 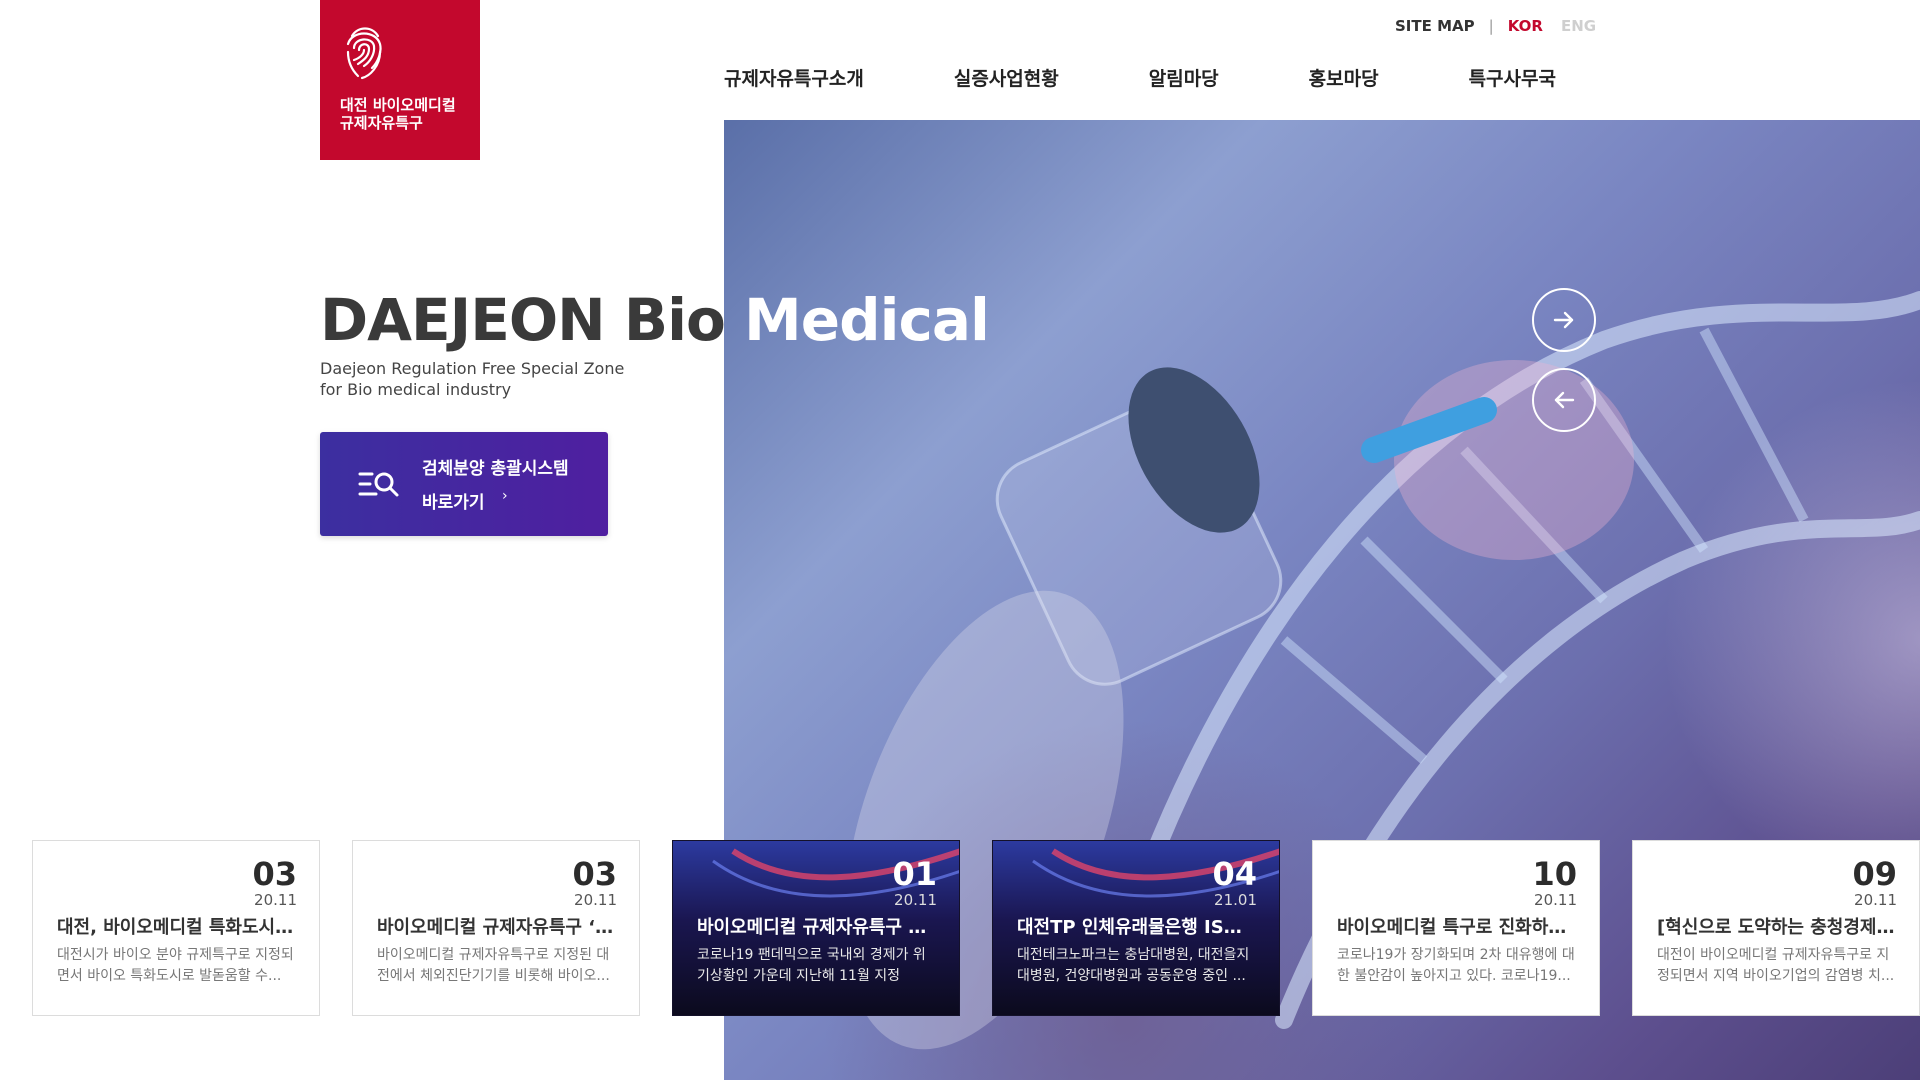 I want to click on hero-title: DAEJEON Bio Medical, so click(x=655, y=320).